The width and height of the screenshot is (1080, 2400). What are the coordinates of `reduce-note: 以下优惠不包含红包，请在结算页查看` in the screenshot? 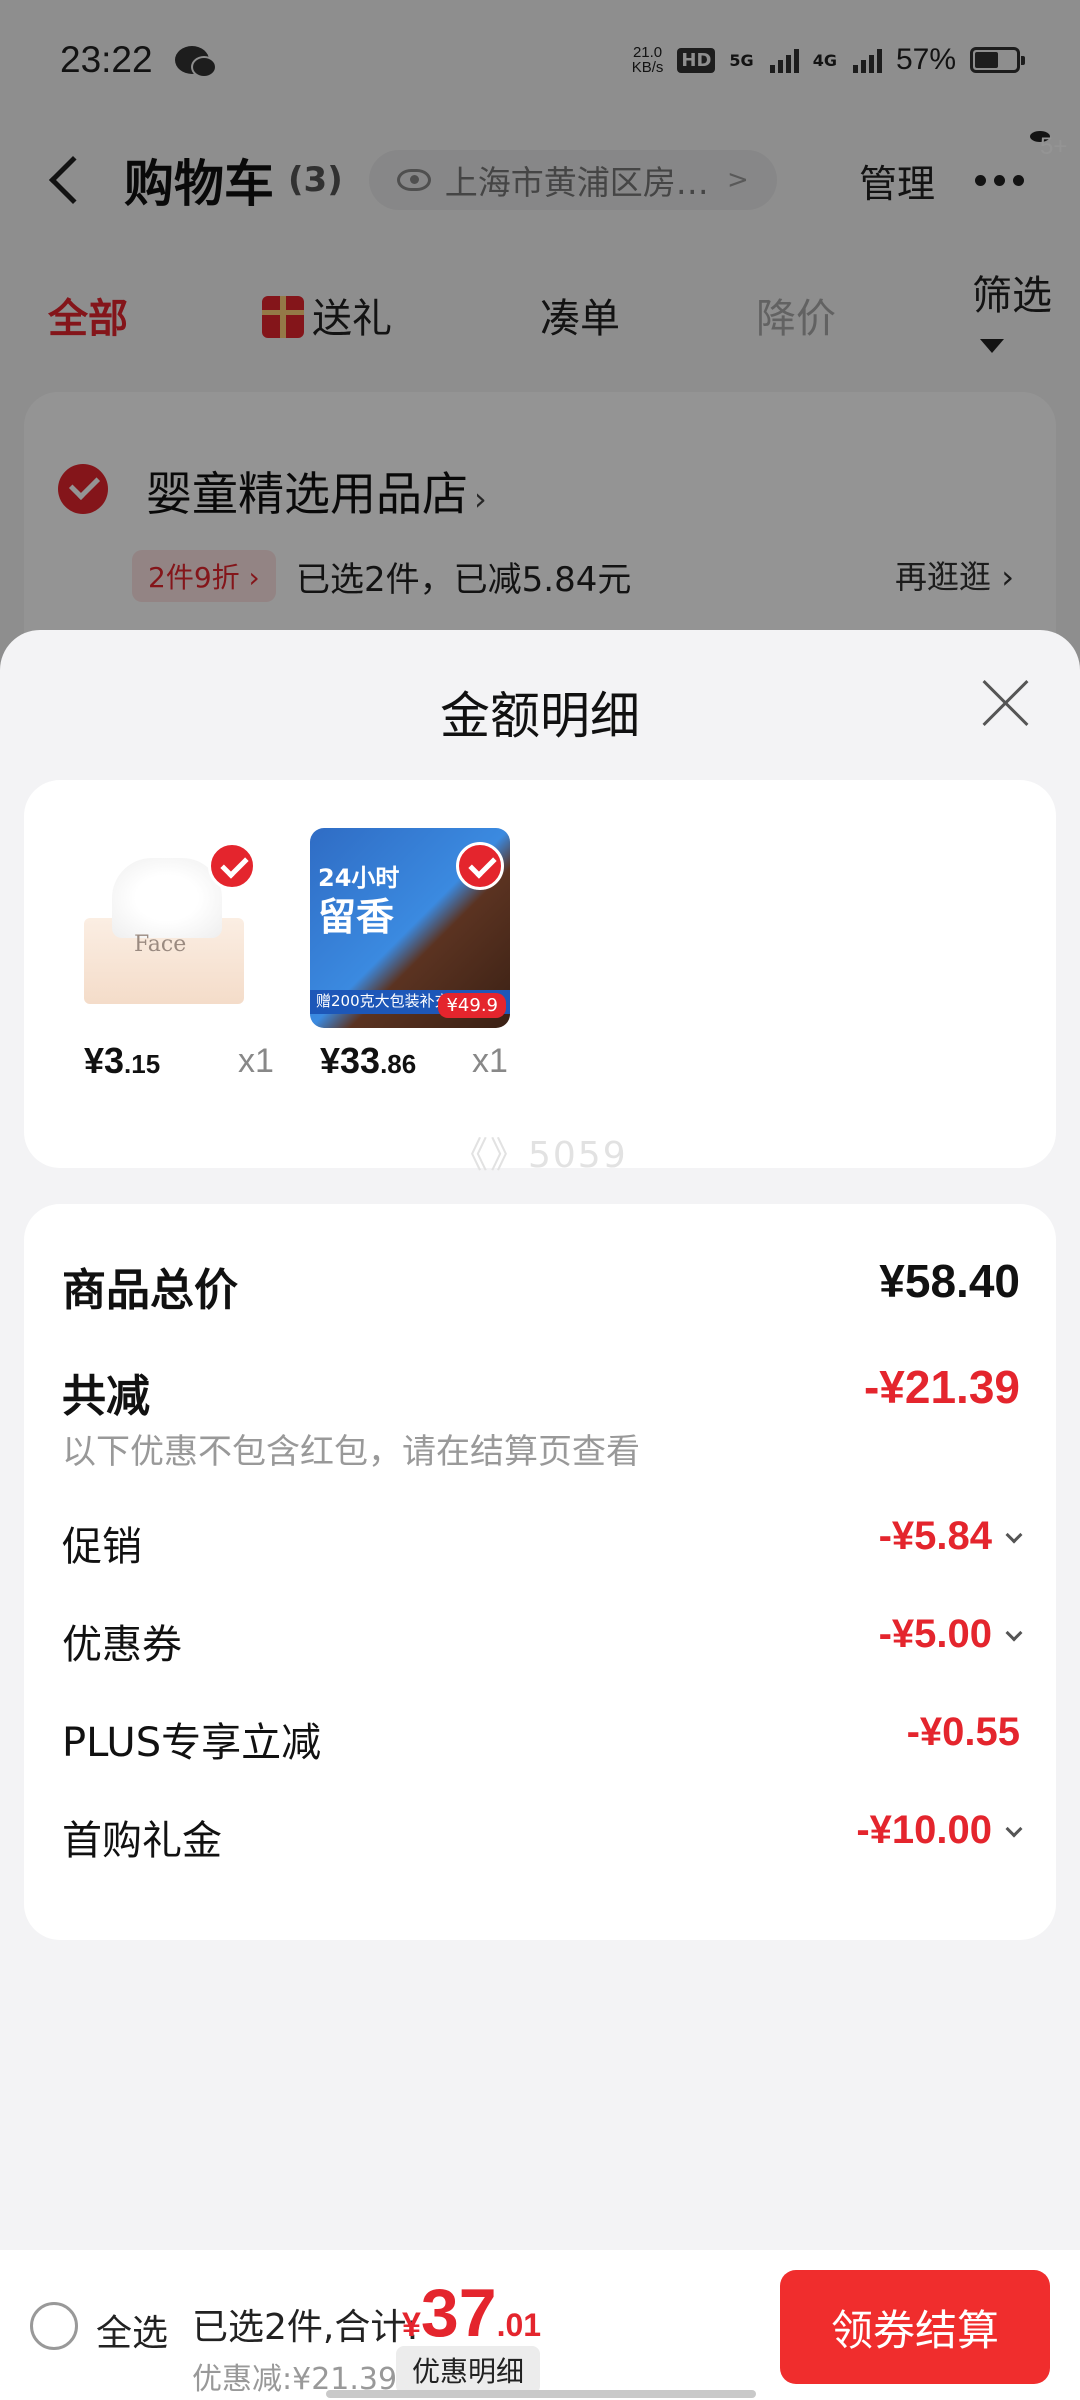 It's located at (351, 1452).